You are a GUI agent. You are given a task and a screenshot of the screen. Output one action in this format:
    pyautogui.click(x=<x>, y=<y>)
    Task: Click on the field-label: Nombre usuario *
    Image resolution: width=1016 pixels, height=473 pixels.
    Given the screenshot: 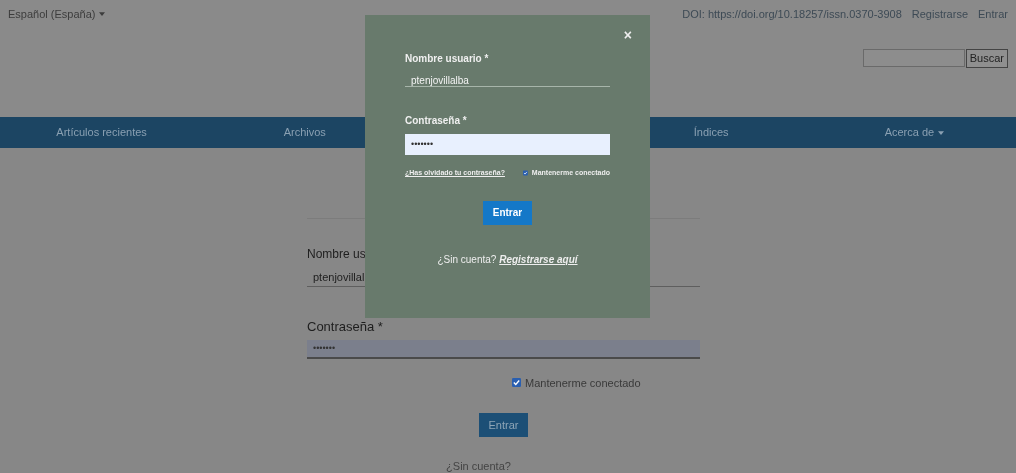 What is the action you would take?
    pyautogui.click(x=447, y=59)
    